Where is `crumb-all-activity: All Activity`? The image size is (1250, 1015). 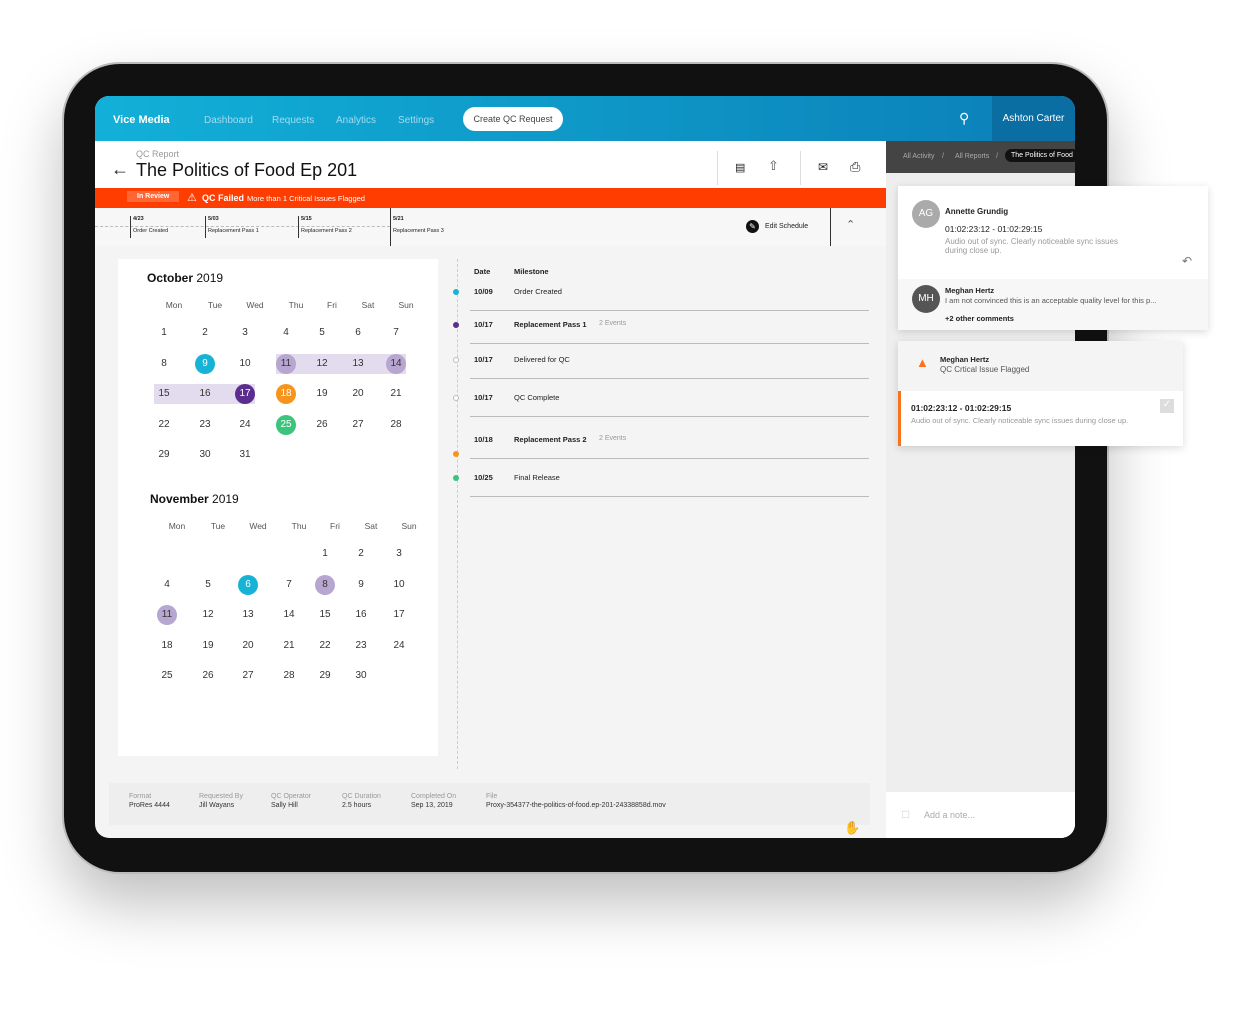
crumb-all-activity: All Activity is located at coordinates (919, 156).